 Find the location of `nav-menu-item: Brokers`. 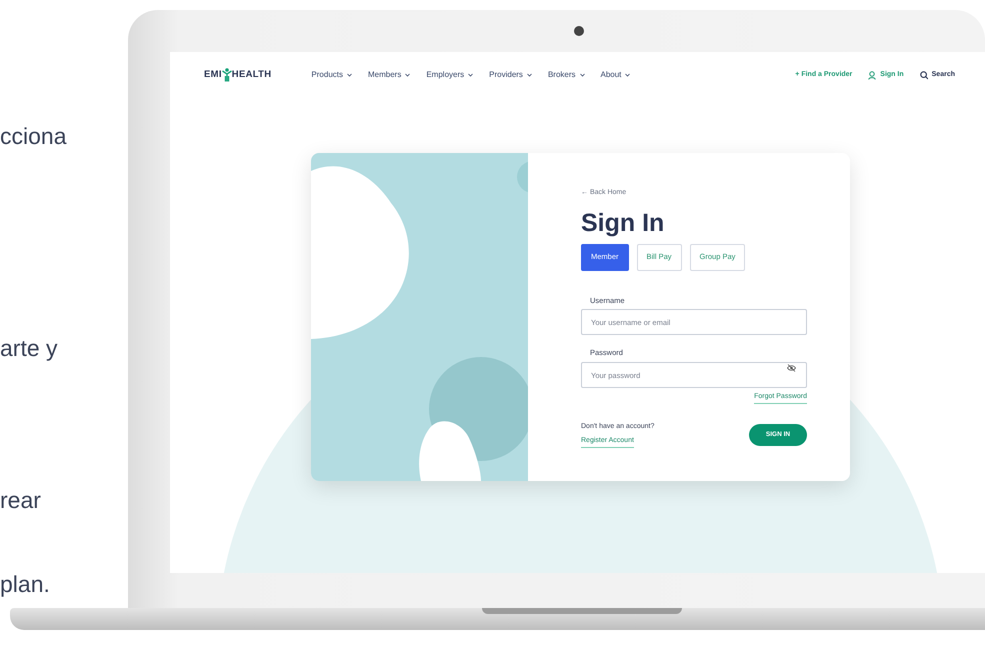

nav-menu-item: Brokers is located at coordinates (566, 75).